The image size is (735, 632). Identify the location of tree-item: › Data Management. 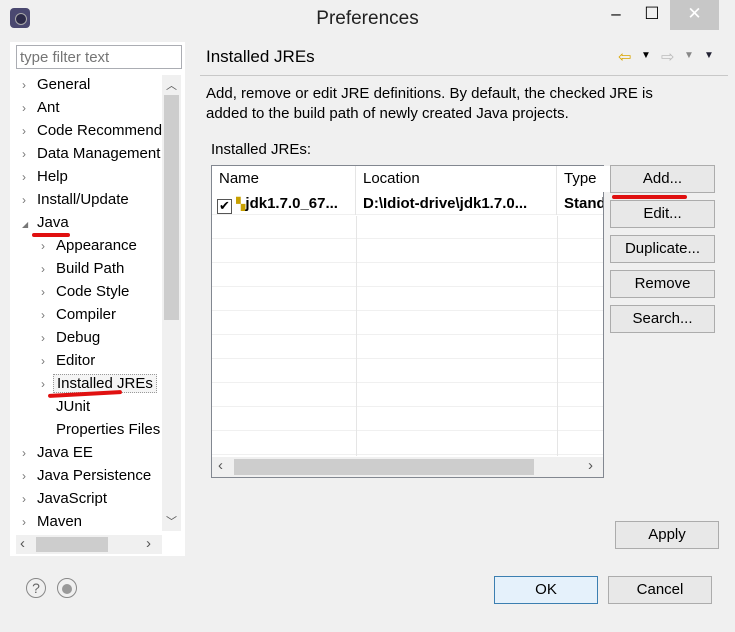
(92, 154).